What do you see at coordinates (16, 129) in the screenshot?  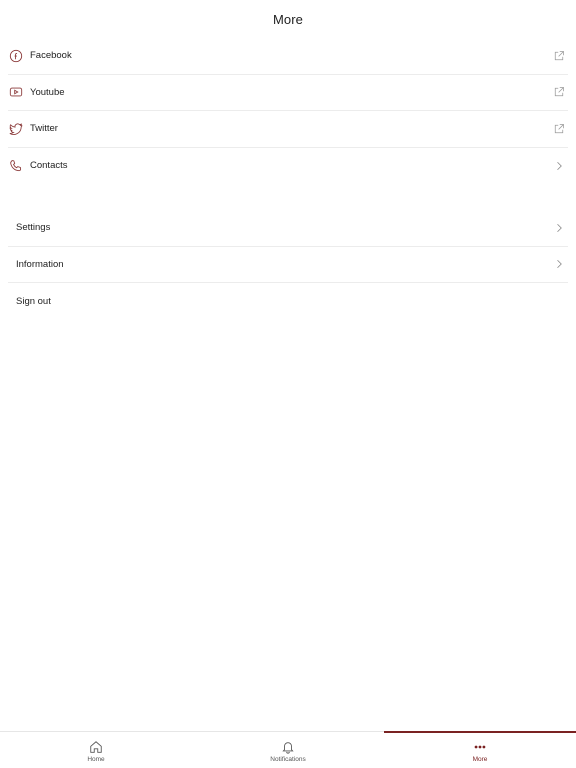 I see `twitter-icon` at bounding box center [16, 129].